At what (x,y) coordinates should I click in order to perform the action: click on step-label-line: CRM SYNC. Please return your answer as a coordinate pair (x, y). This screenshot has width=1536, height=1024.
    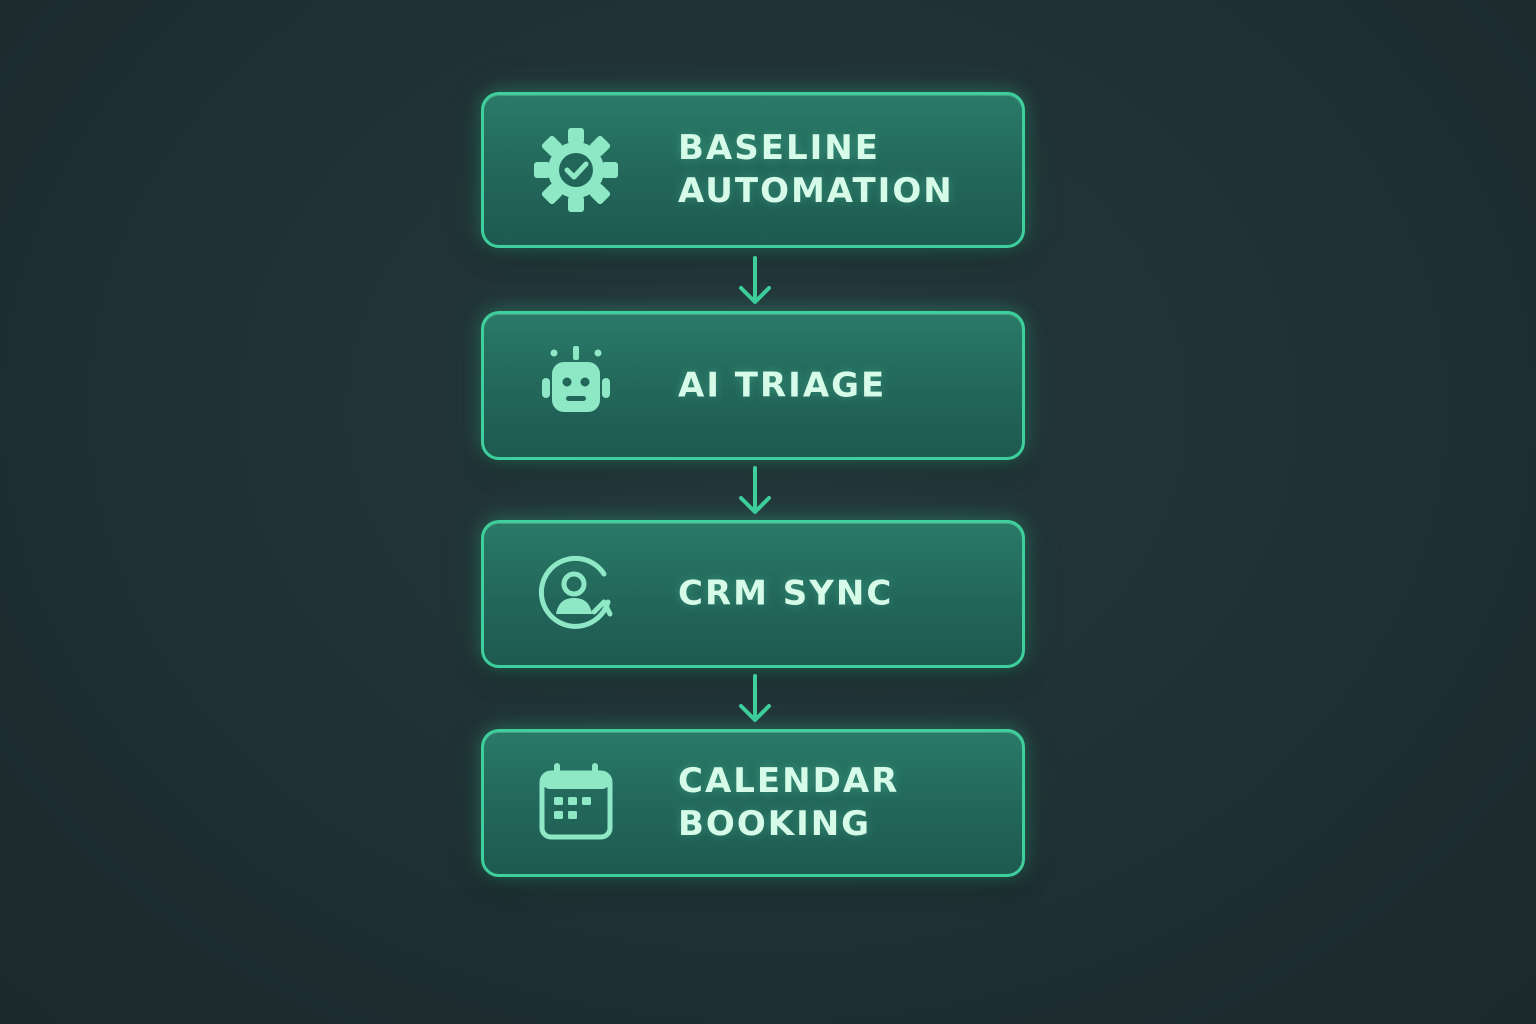
    Looking at the image, I should click on (786, 593).